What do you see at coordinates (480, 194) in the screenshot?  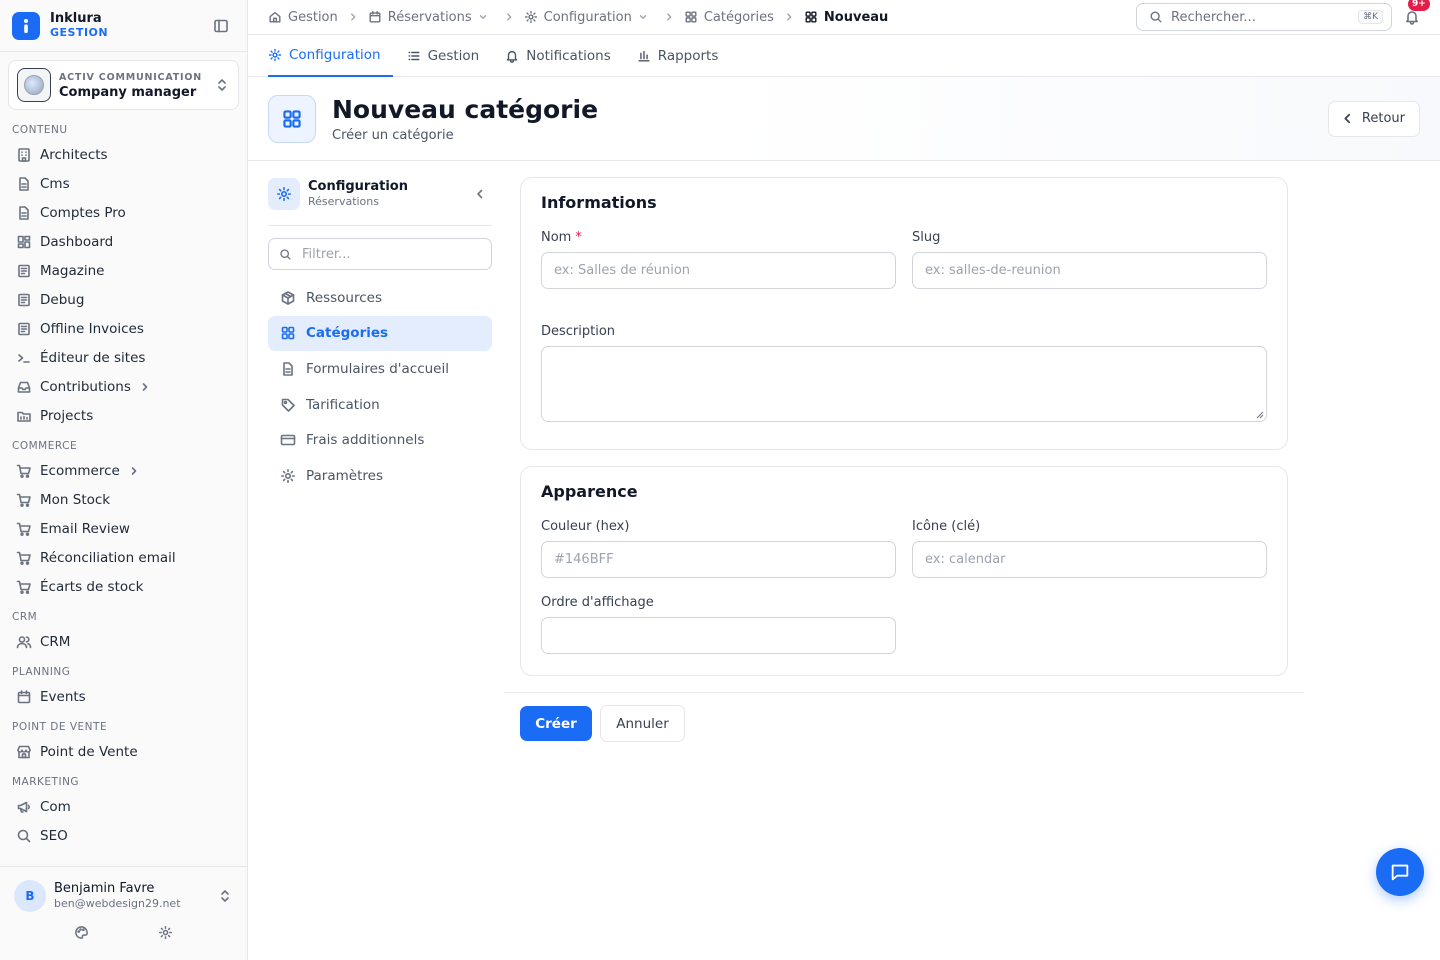 I see `subnav-collapse-button` at bounding box center [480, 194].